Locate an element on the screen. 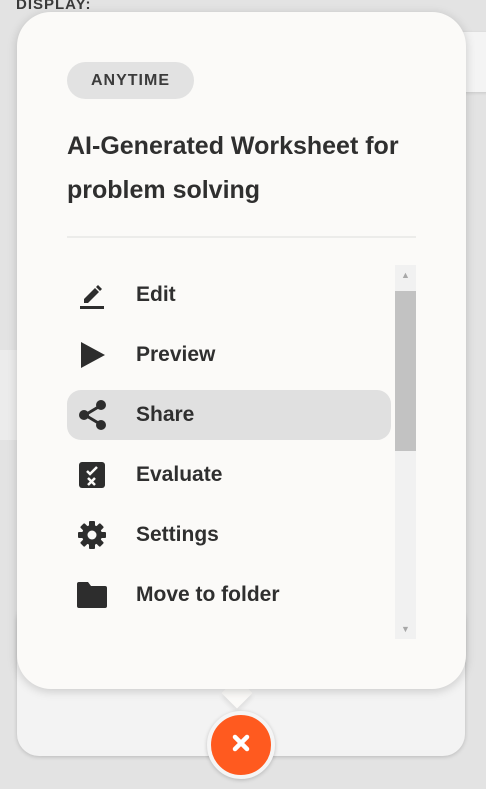 Image resolution: width=486 pixels, height=789 pixels. close-button is located at coordinates (241, 745).